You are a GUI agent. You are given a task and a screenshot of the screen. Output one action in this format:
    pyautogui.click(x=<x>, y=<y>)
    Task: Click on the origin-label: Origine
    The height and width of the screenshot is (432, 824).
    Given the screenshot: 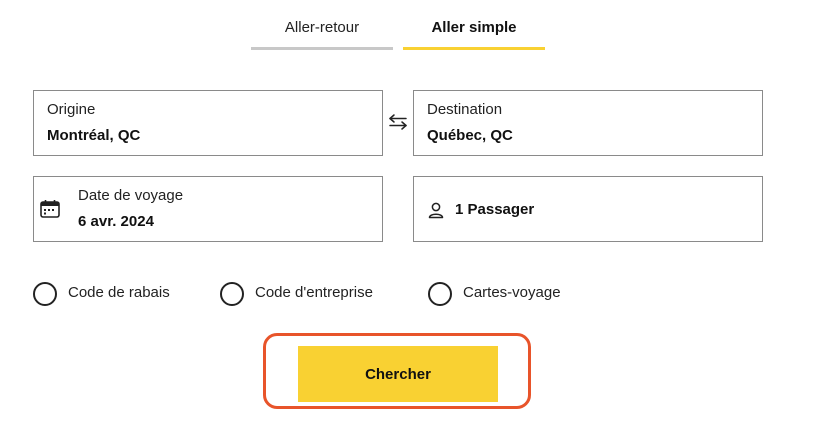 What is the action you would take?
    pyautogui.click(x=71, y=109)
    